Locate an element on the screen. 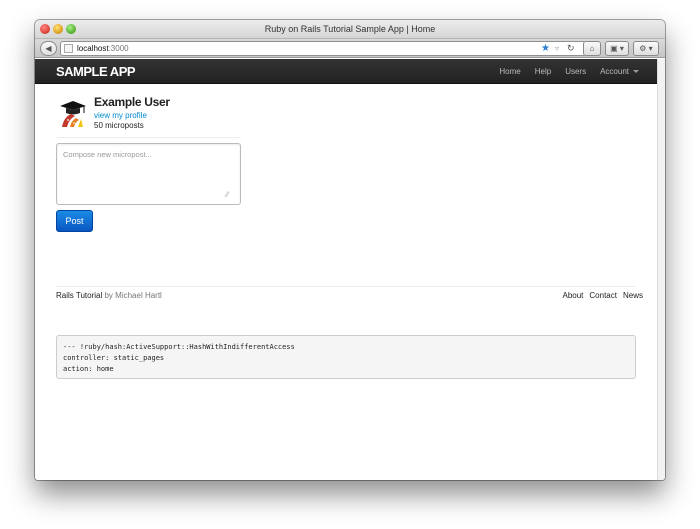 Image resolution: width=700 pixels, height=529 pixels. nav-help-link: Help is located at coordinates (543, 71).